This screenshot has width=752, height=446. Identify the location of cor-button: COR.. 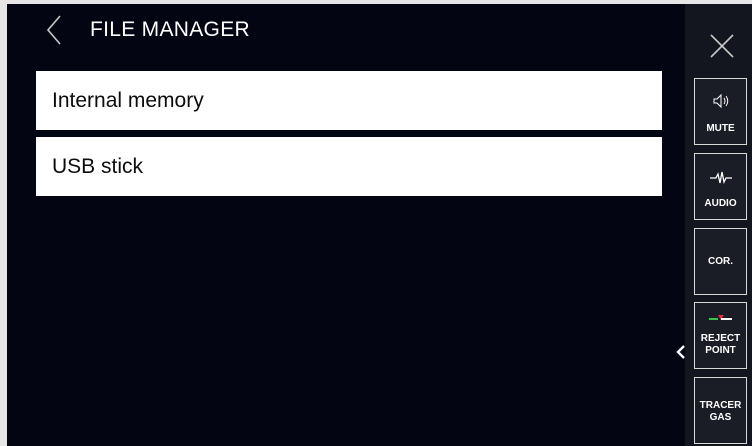
(720, 261).